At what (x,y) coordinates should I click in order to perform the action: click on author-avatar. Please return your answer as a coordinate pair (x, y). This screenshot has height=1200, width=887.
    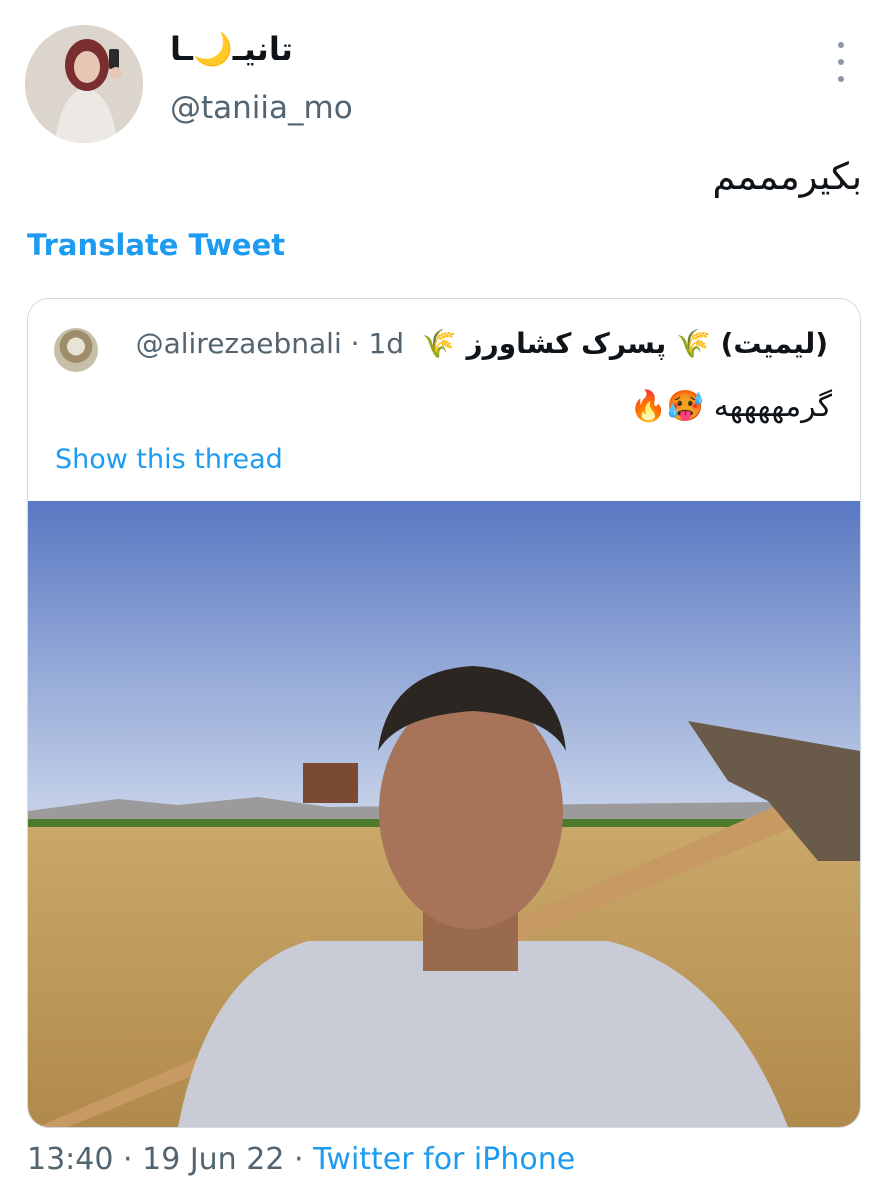
    Looking at the image, I should click on (84, 84).